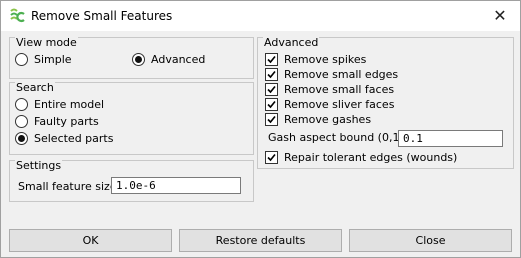  I want to click on radio-faulty-parts-label: Faulty parts, so click(66, 121).